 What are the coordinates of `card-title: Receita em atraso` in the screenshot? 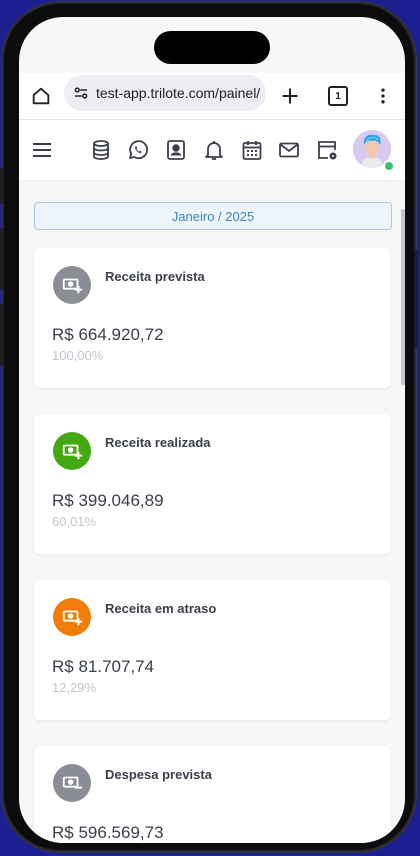 It's located at (161, 608).